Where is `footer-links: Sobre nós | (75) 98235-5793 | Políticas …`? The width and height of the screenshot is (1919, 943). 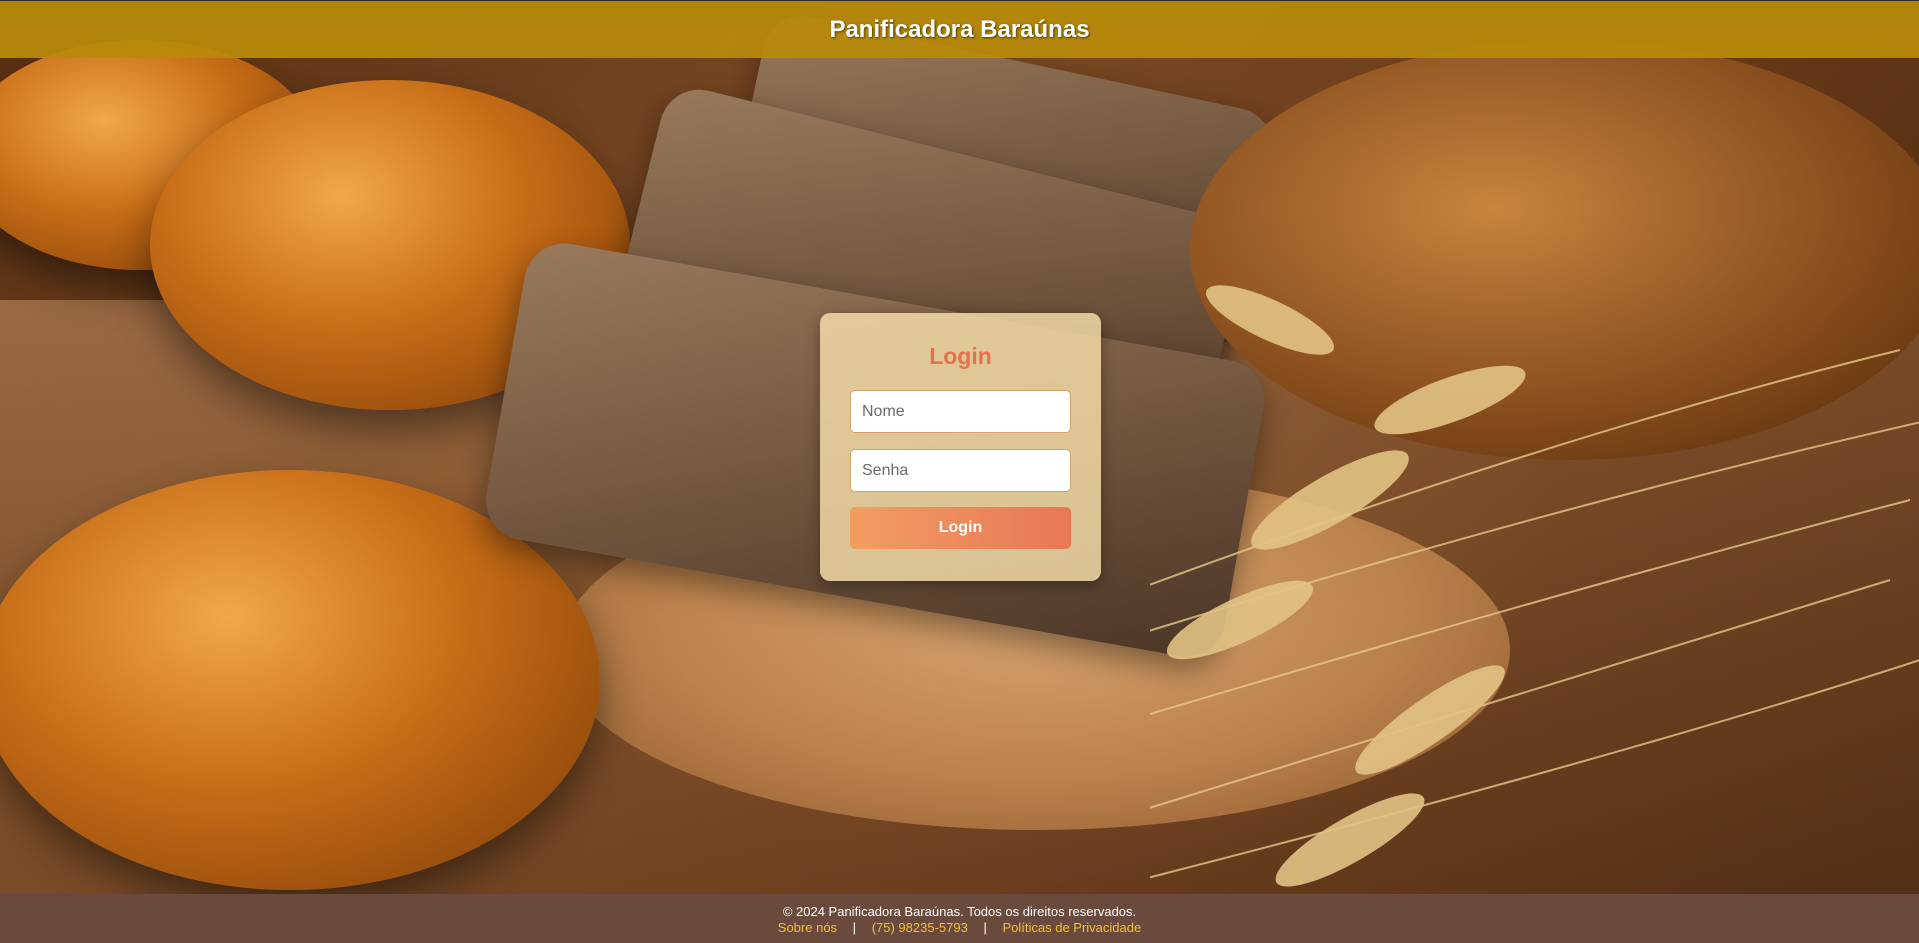 footer-links: Sobre nós | (75) 98235-5793 | Políticas … is located at coordinates (959, 928).